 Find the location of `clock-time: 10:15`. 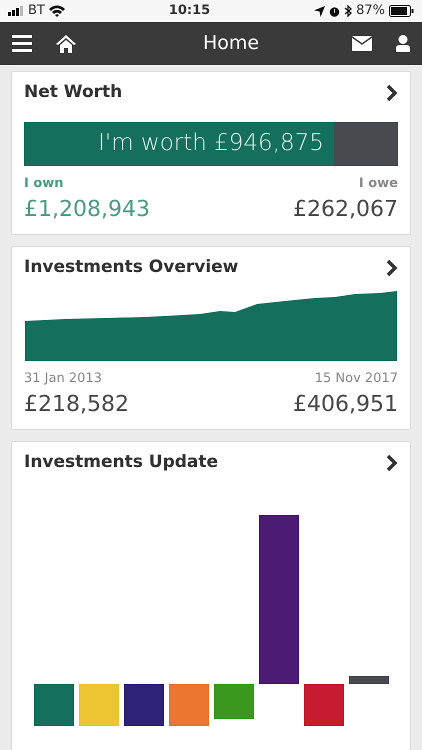

clock-time: 10:15 is located at coordinates (189, 11).